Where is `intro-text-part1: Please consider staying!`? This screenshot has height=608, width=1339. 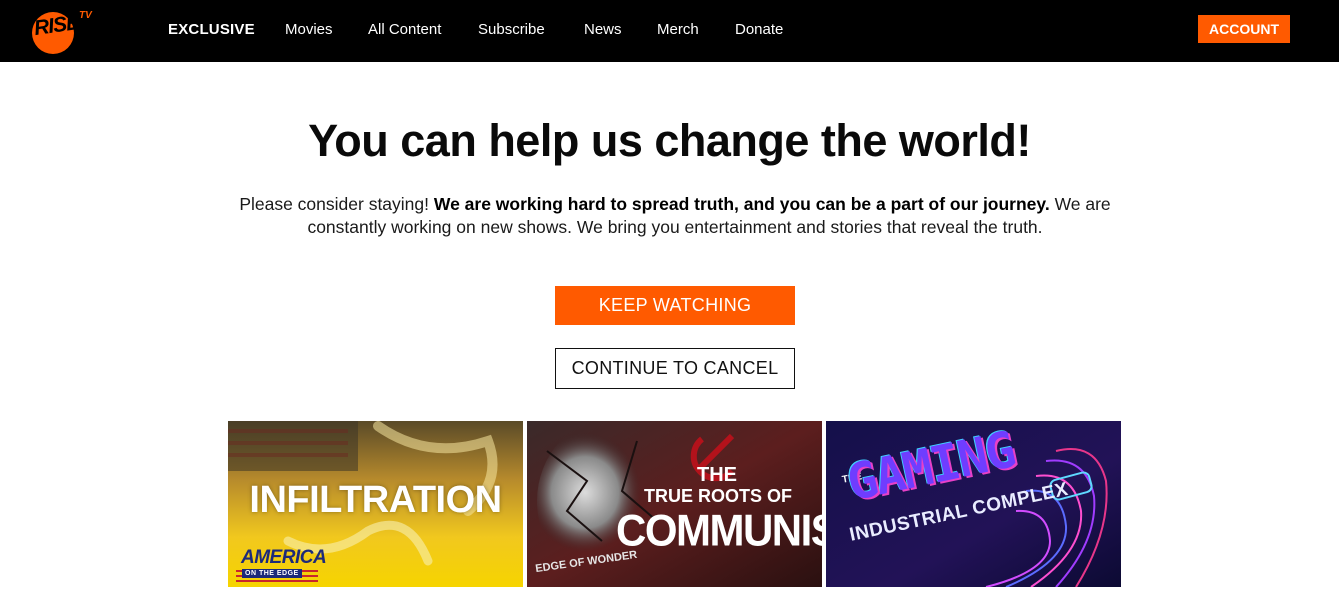
intro-text-part1: Please consider staying! is located at coordinates (336, 204).